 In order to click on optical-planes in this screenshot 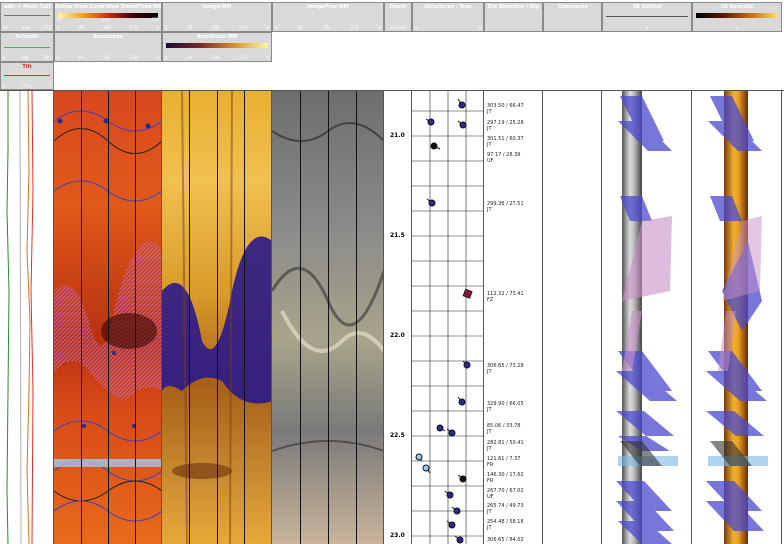, I will do `click(647, 320)`.